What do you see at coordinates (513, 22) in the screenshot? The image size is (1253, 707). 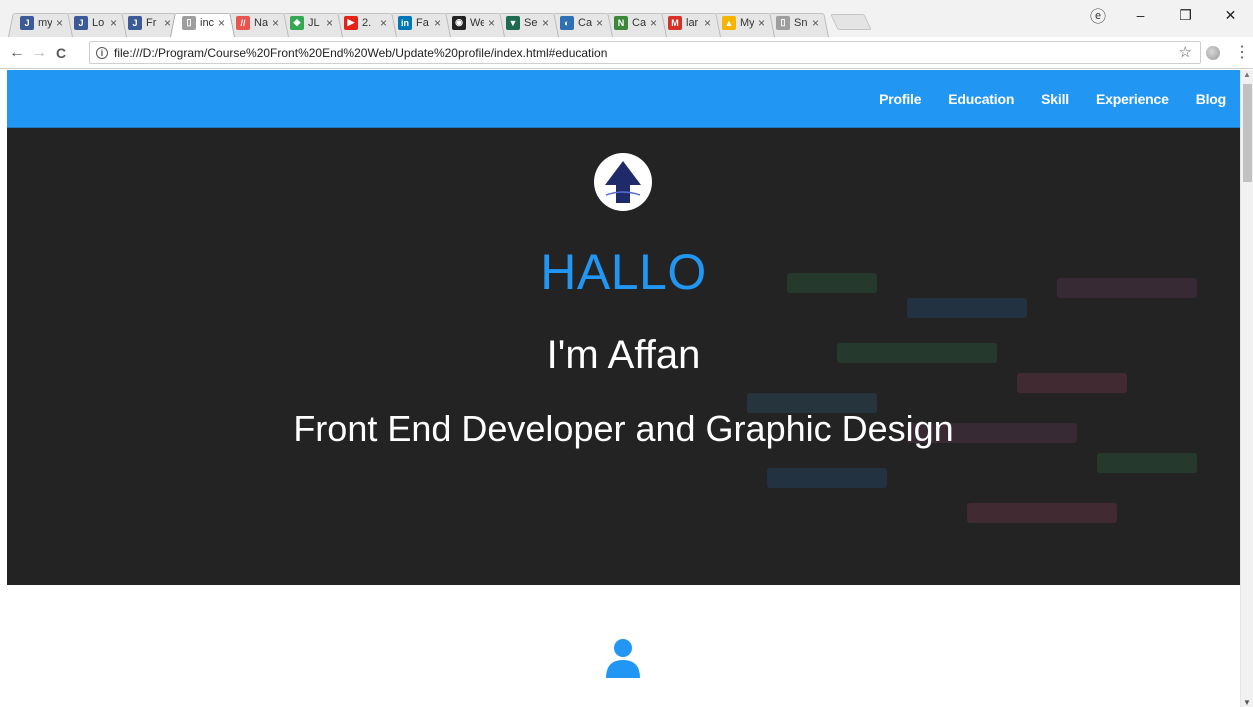 I see `filter-icon: ▼` at bounding box center [513, 22].